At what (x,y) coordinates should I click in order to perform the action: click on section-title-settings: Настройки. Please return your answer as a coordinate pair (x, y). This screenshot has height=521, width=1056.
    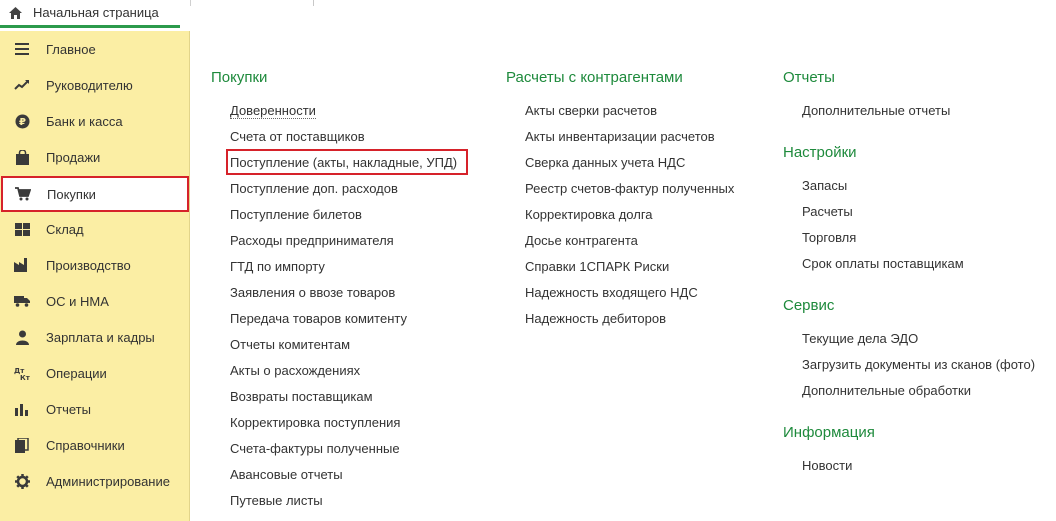
    Looking at the image, I should click on (820, 152).